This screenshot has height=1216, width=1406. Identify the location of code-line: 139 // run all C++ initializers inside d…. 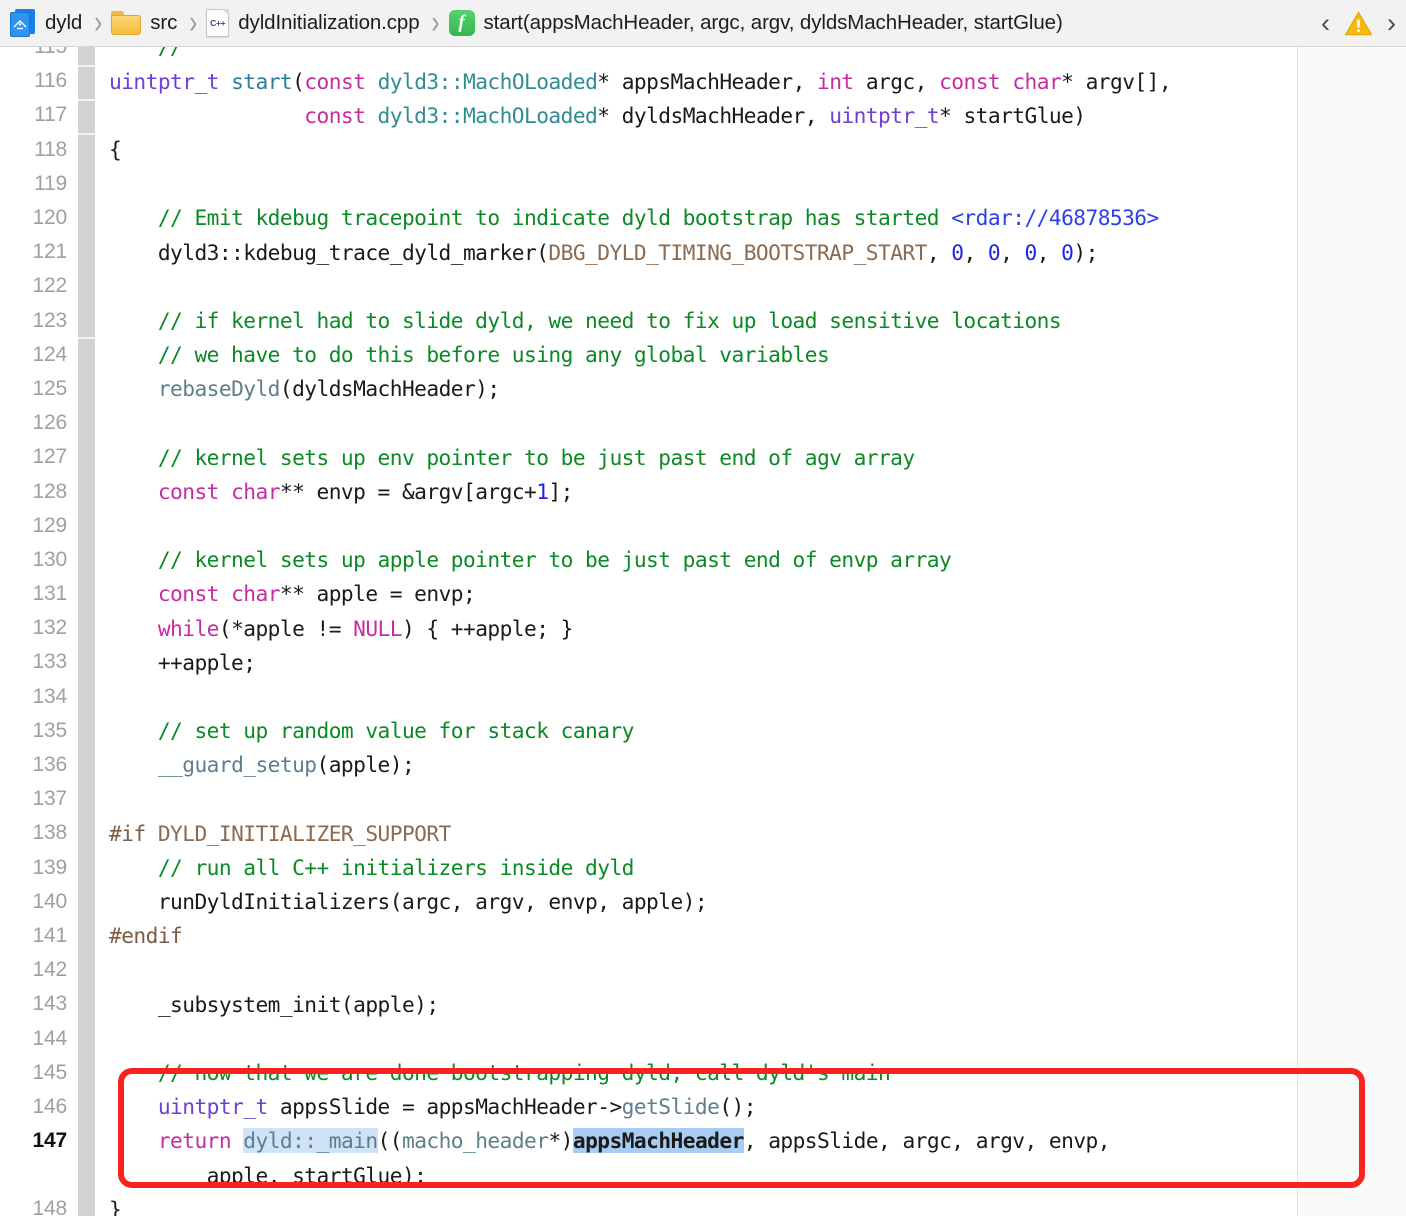
(703, 868).